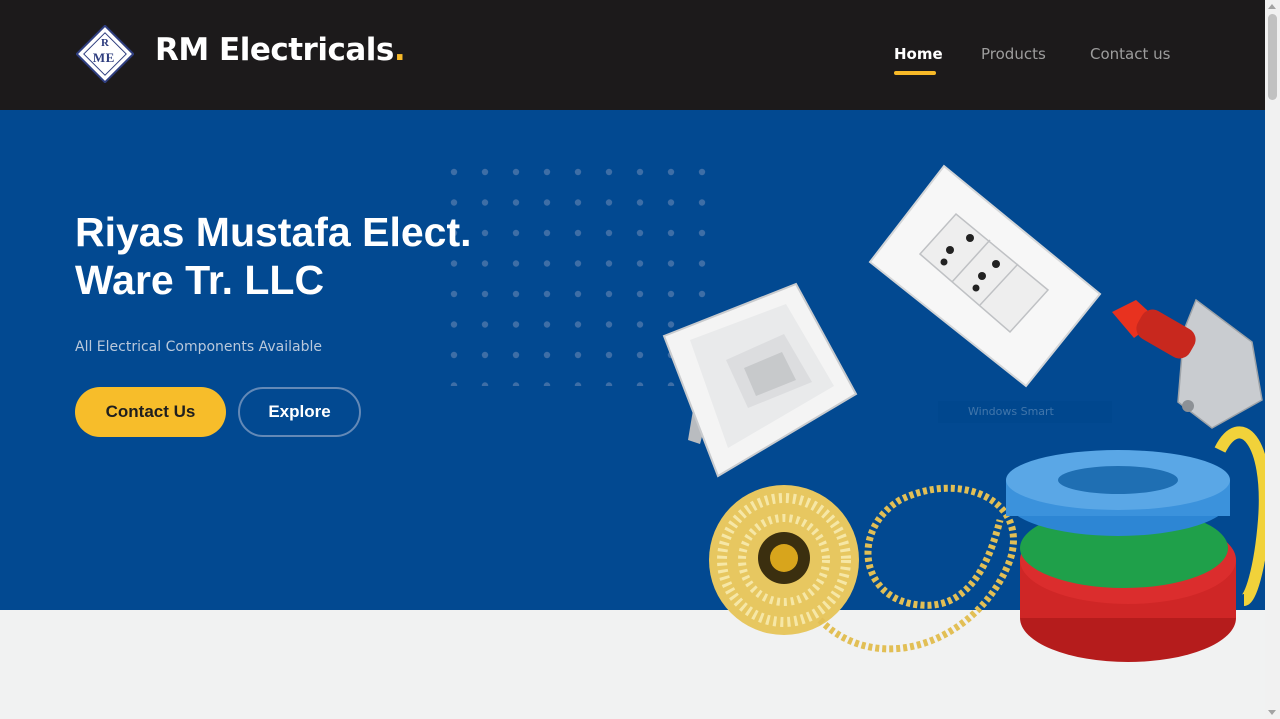 The image size is (1280, 719). I want to click on nav-home: Home, so click(918, 60).